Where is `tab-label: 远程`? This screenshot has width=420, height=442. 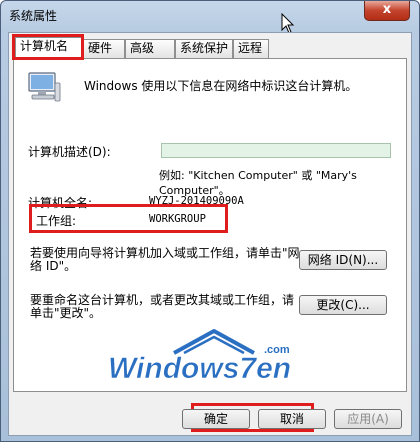 tab-label: 远程 is located at coordinates (250, 48).